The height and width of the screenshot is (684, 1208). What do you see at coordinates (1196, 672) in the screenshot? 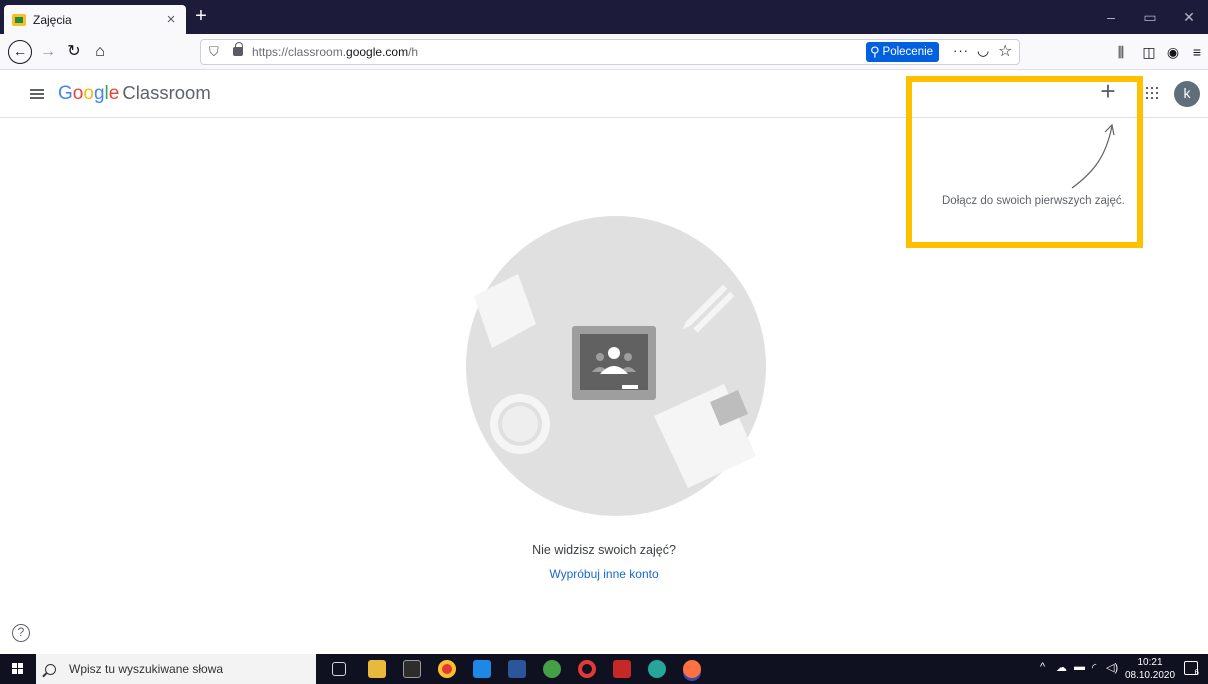
I see `notification-count: 6` at bounding box center [1196, 672].